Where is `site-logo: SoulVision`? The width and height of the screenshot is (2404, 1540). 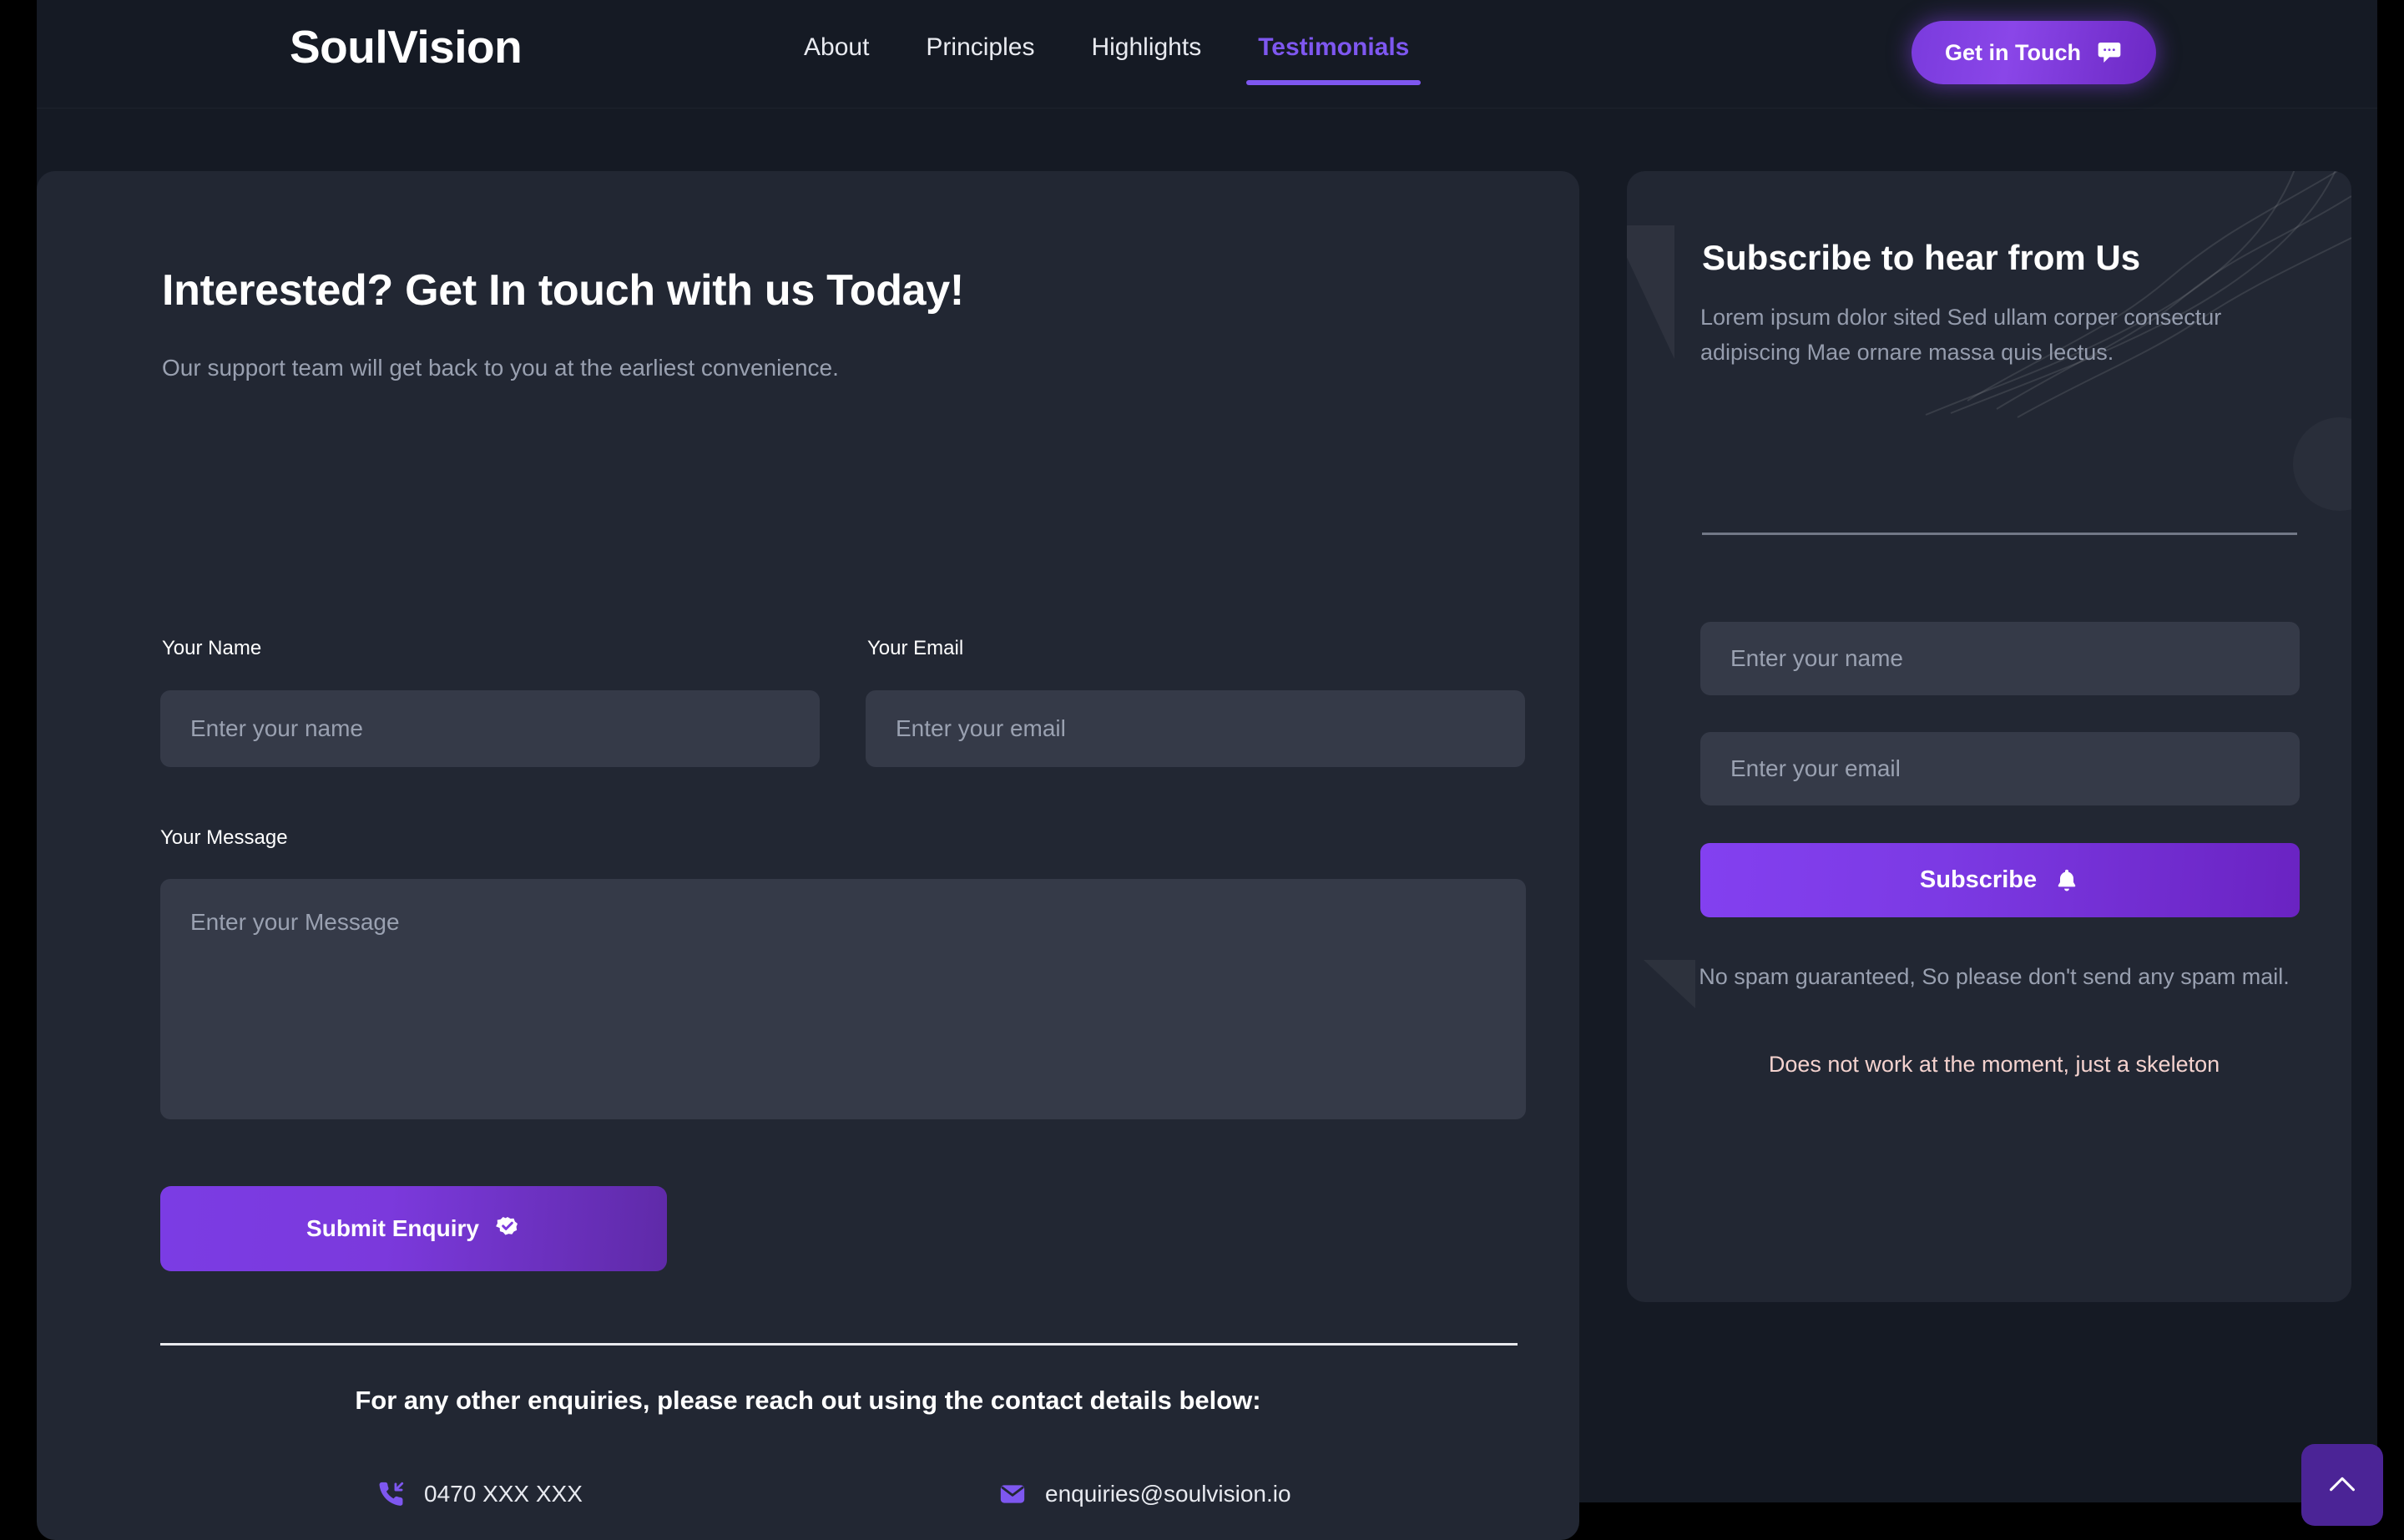
site-logo: SoulVision is located at coordinates (407, 46).